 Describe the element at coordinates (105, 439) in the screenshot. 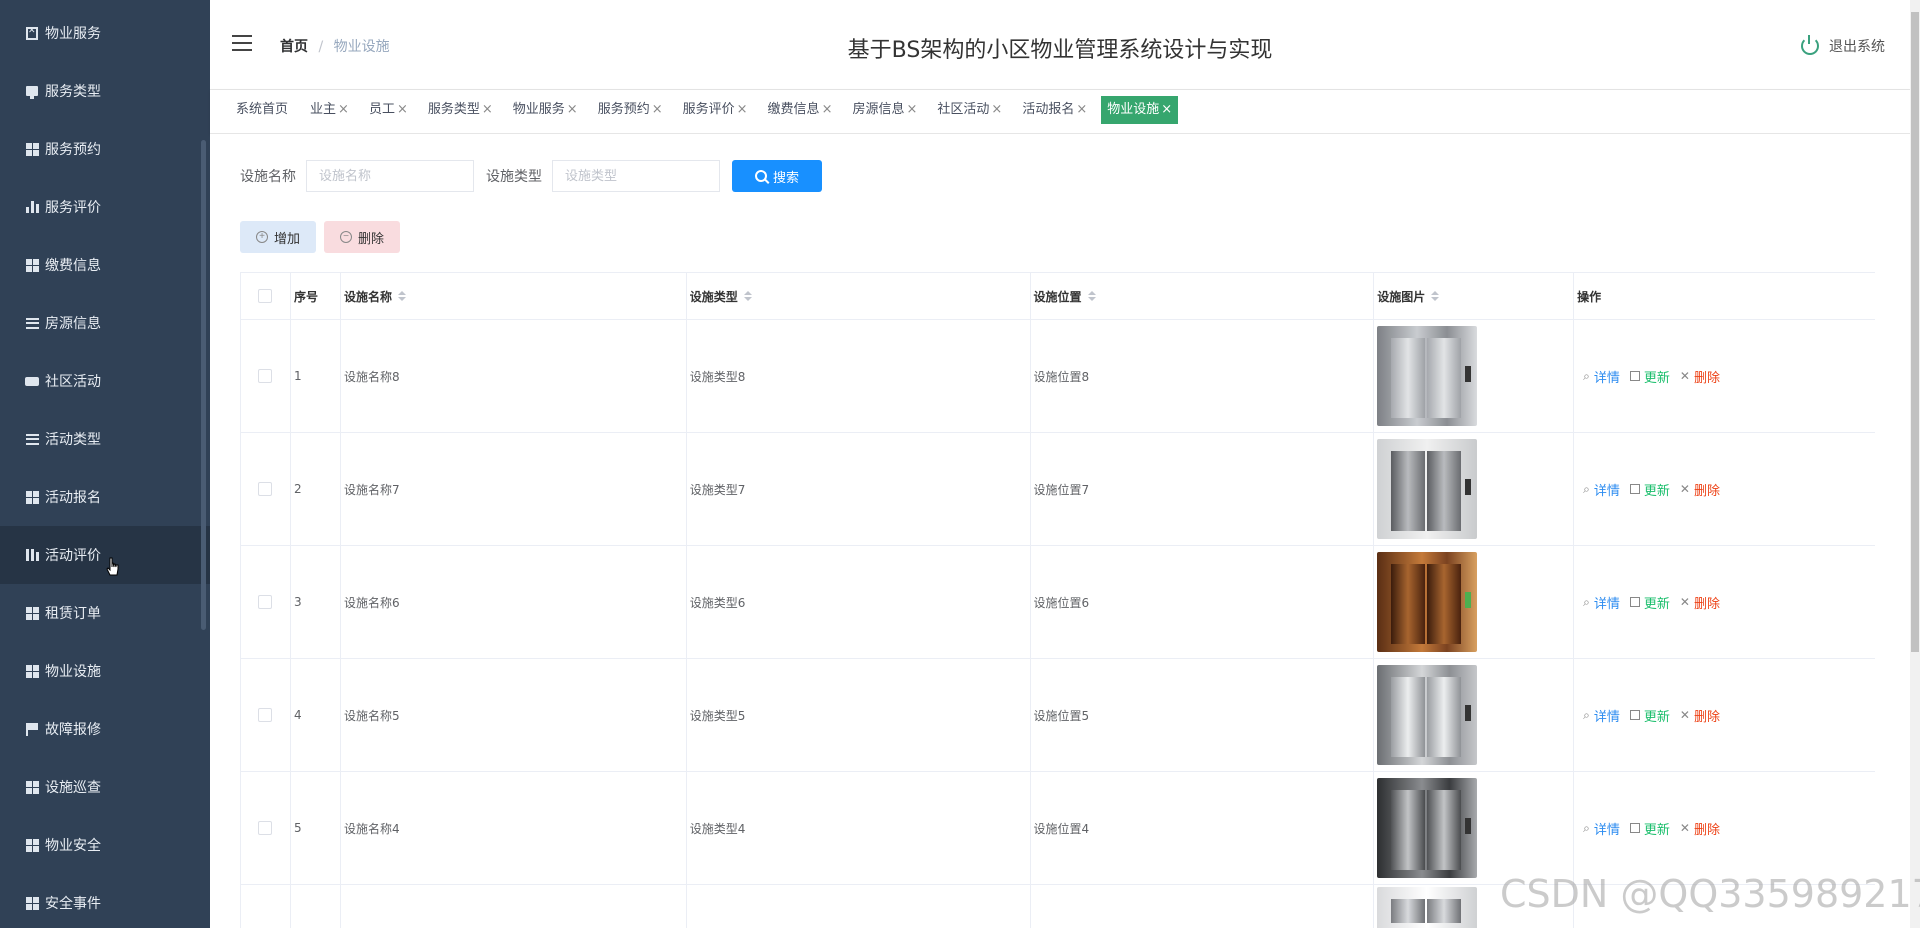

I see `sidebar-item-activity-type: 活动类型` at that location.